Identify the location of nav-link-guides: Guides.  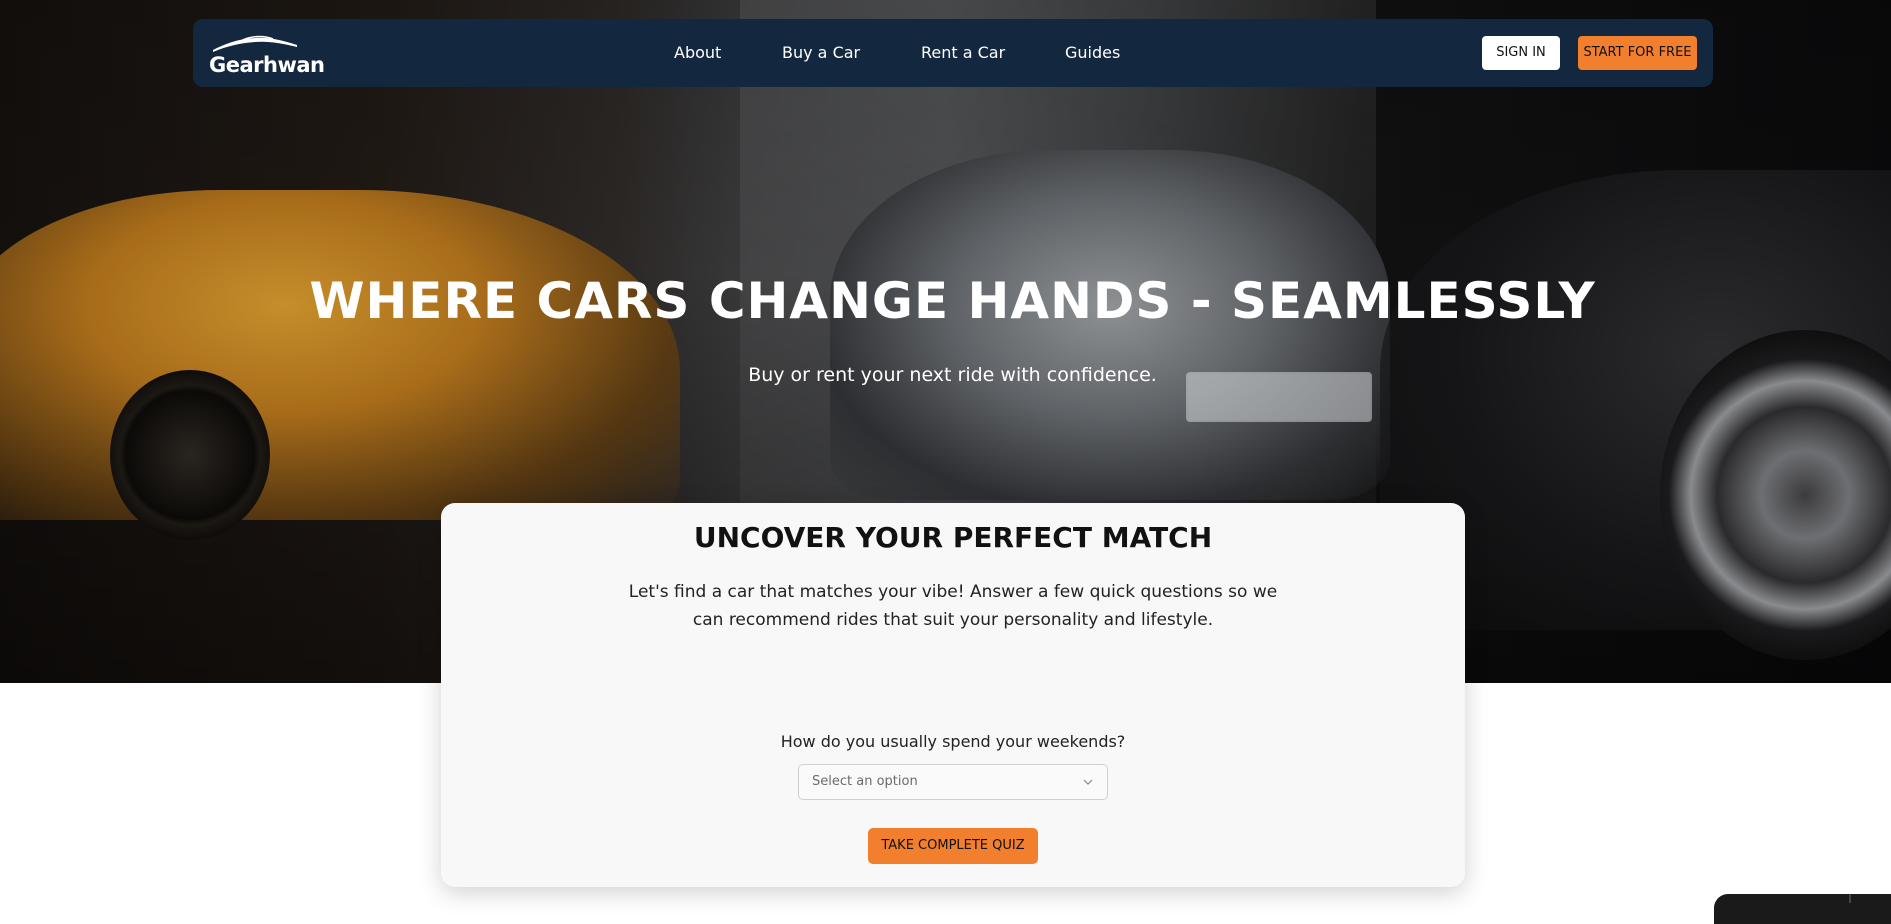
(1092, 52).